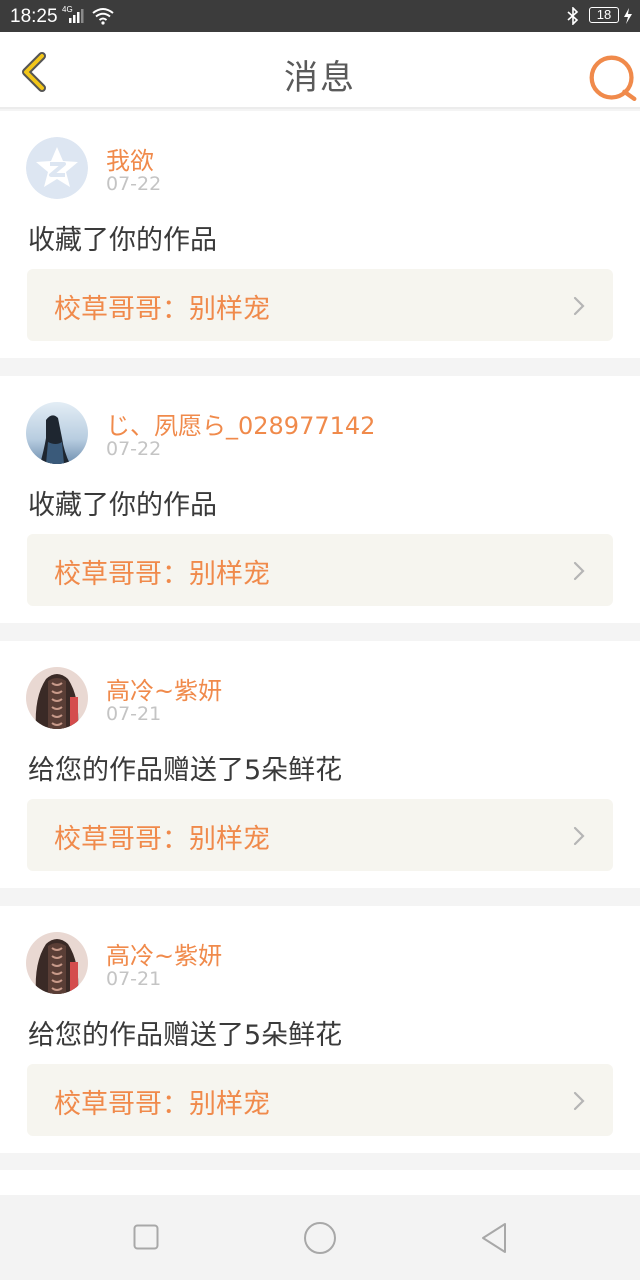 Image resolution: width=640 pixels, height=1280 pixels. Describe the element at coordinates (57, 168) in the screenshot. I see `qq-avatar` at that location.